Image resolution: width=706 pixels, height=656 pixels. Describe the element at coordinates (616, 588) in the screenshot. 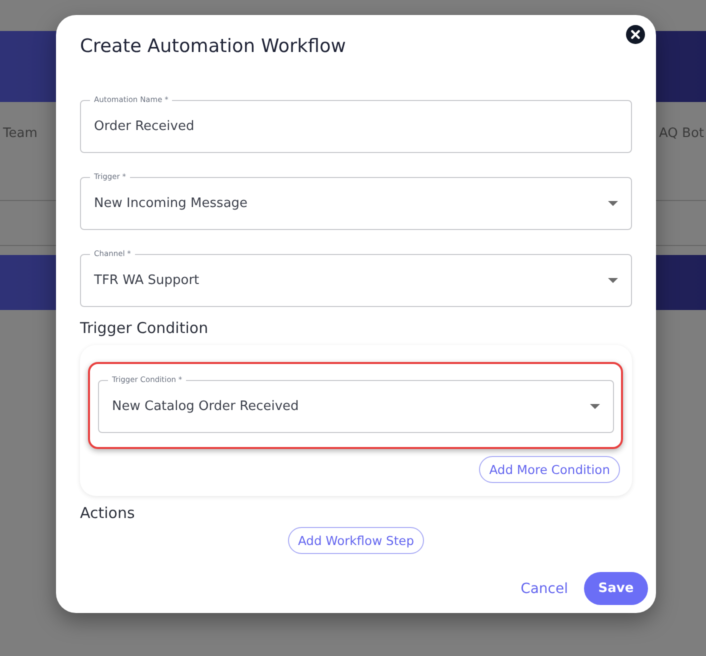

I see `save-button: Save` at that location.